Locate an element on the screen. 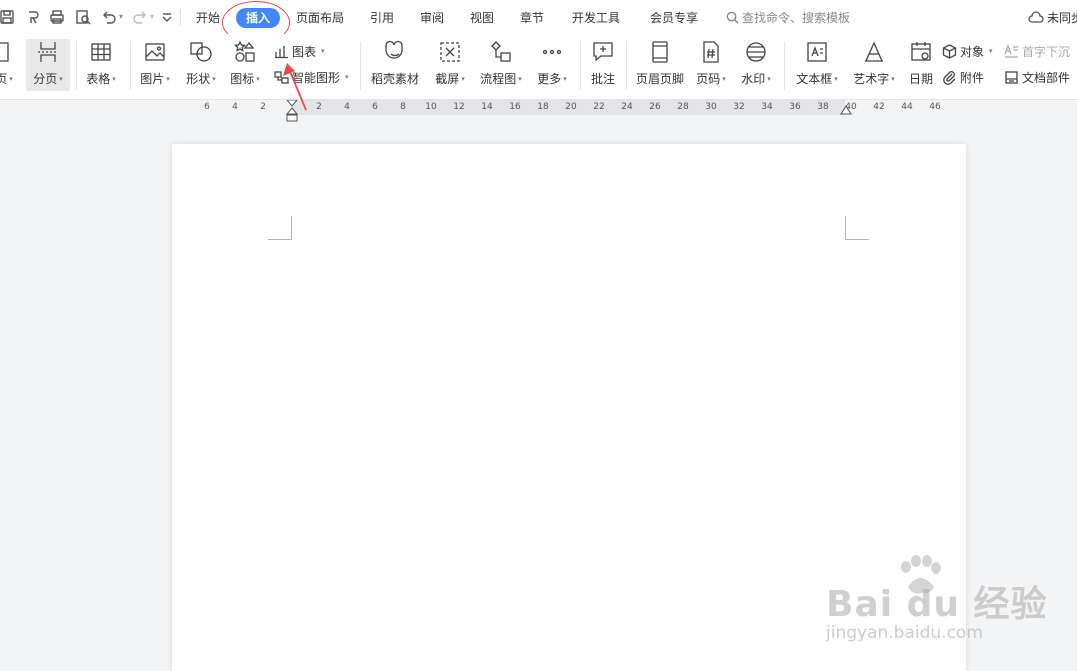 This screenshot has height=671, width=1077. chart-label: 图表 is located at coordinates (304, 51).